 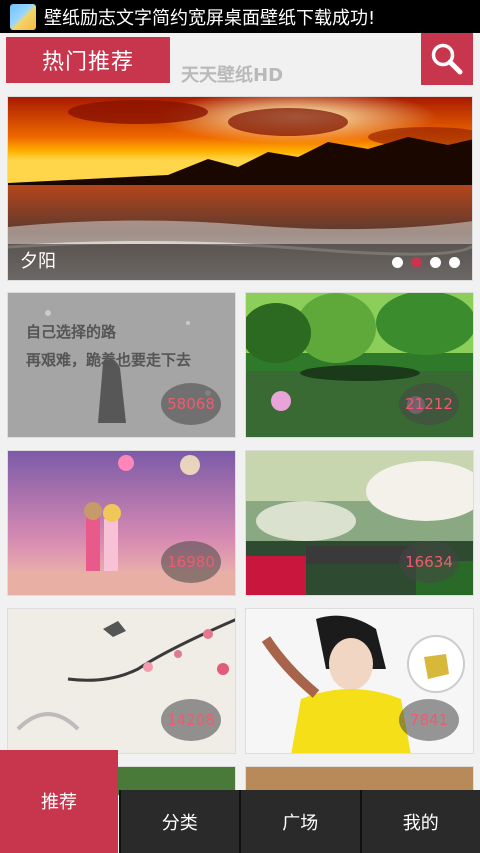 I want to click on app-title: 天天壁纸HD, so click(x=232, y=75).